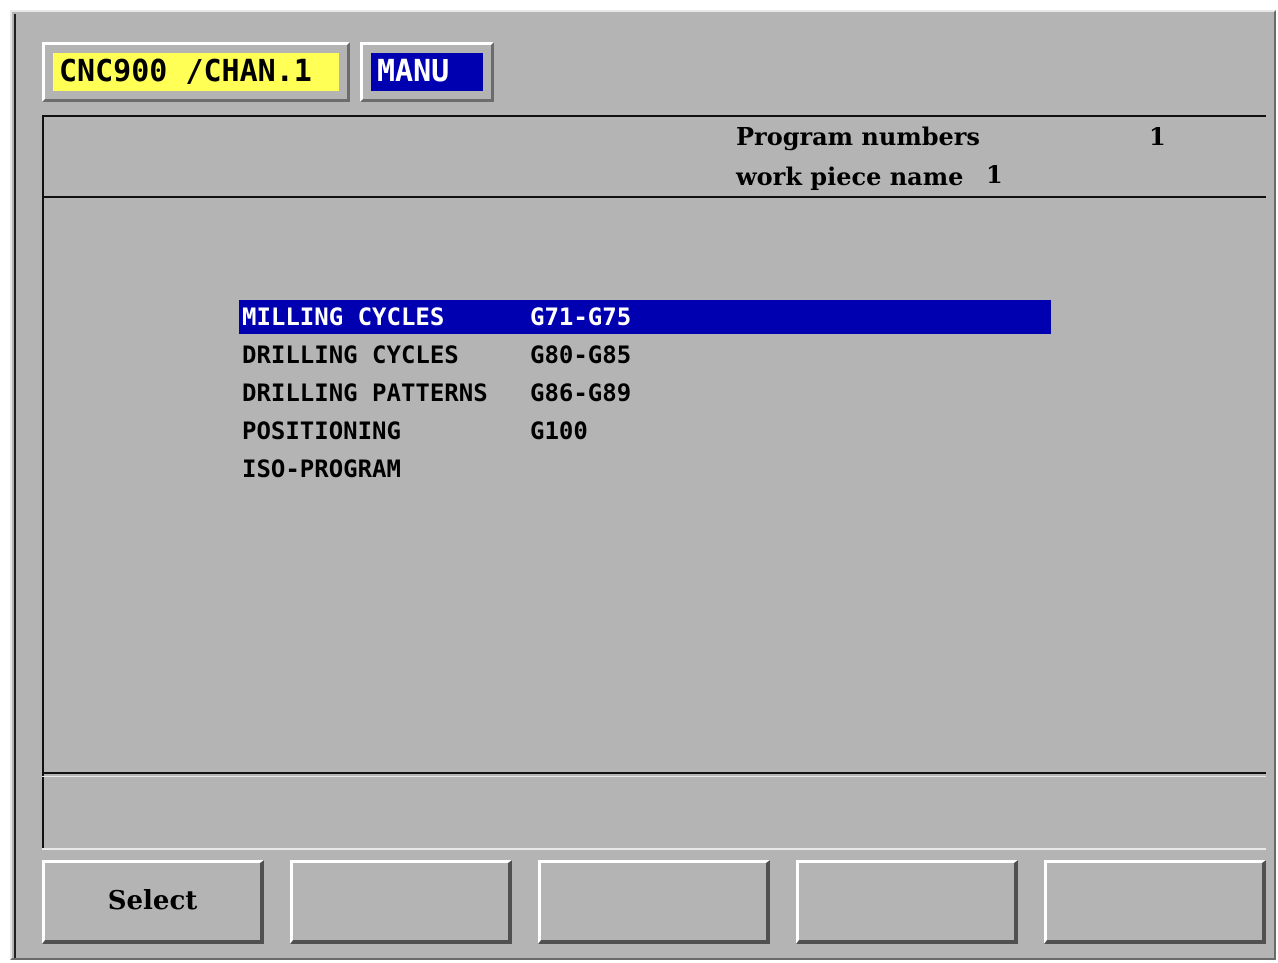  I want to click on menu-item-name: POSITIONING, so click(321, 431).